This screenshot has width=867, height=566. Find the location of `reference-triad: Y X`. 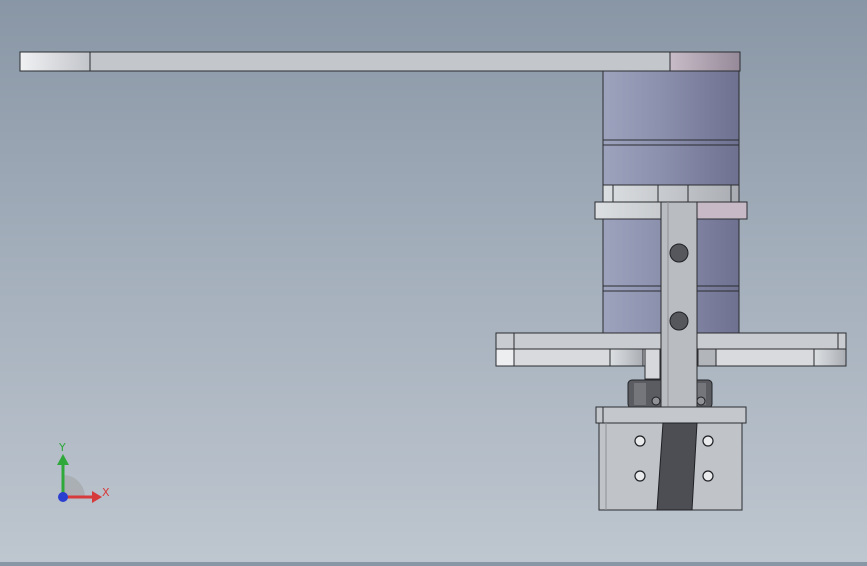

reference-triad: Y X is located at coordinates (80, 475).